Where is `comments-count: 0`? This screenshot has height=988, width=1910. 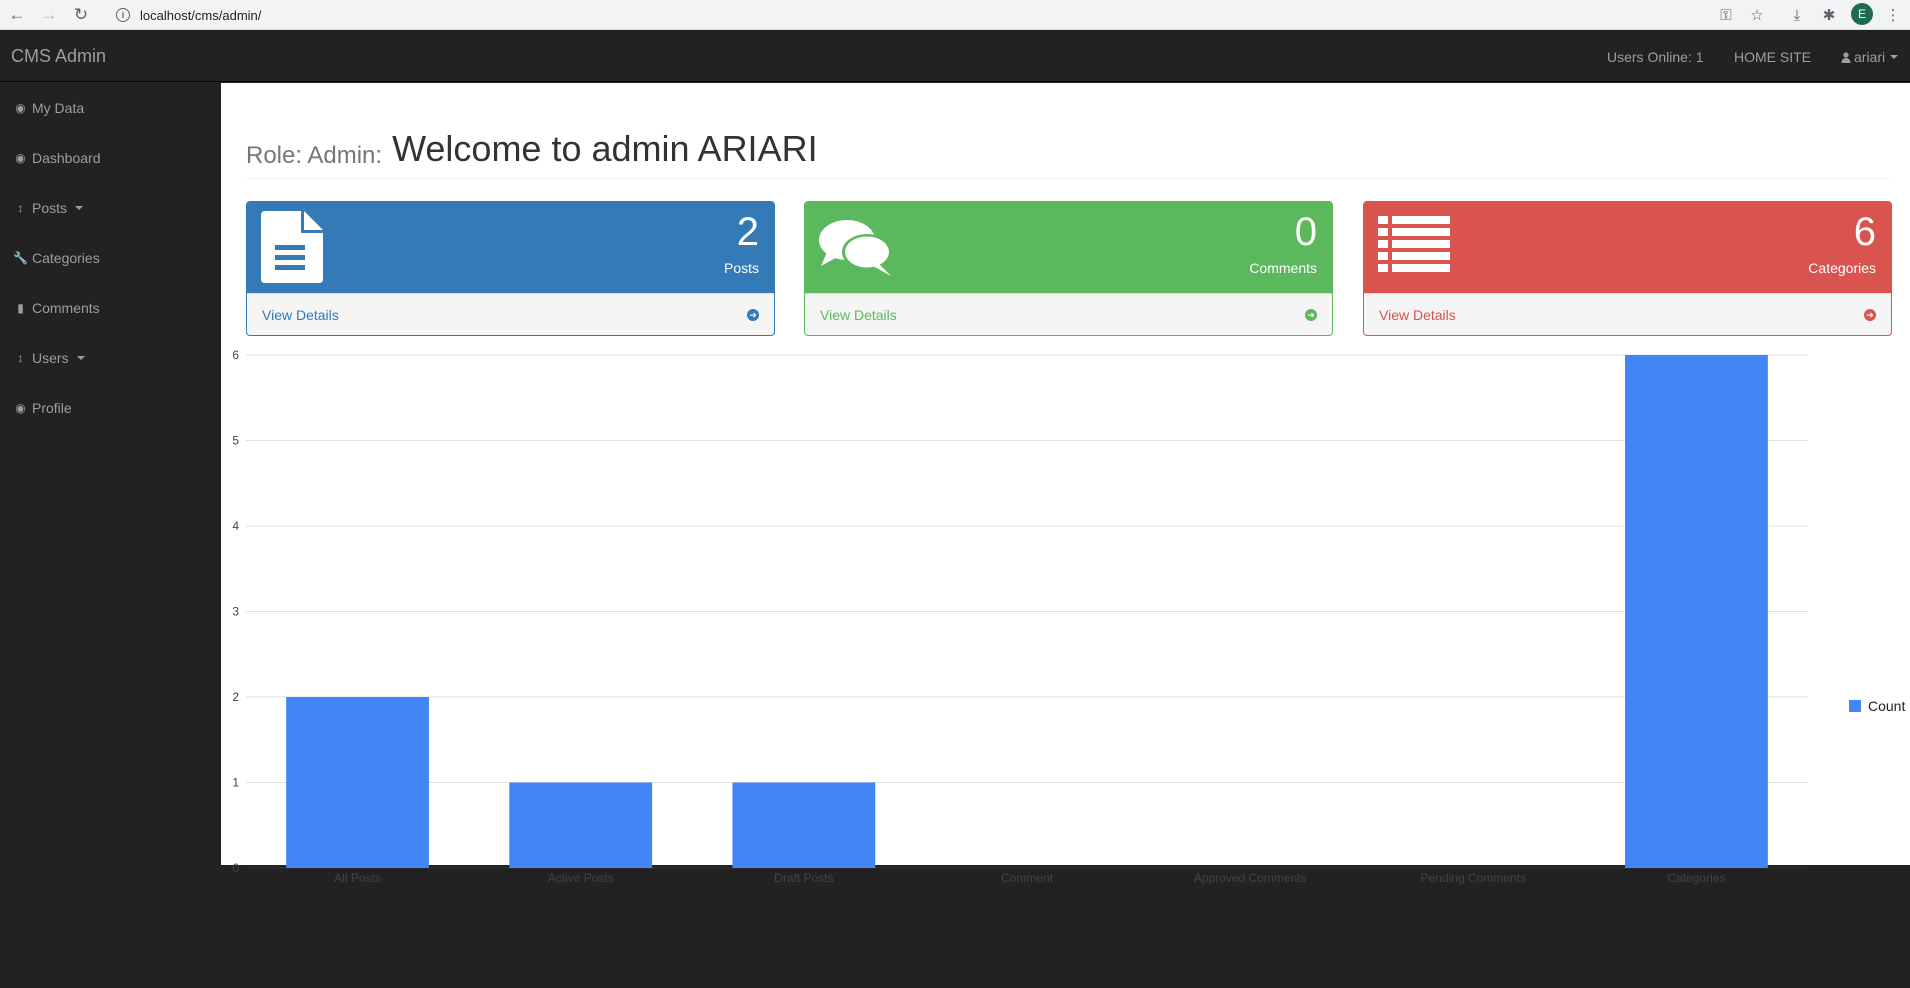
comments-count: 0 is located at coordinates (1305, 232).